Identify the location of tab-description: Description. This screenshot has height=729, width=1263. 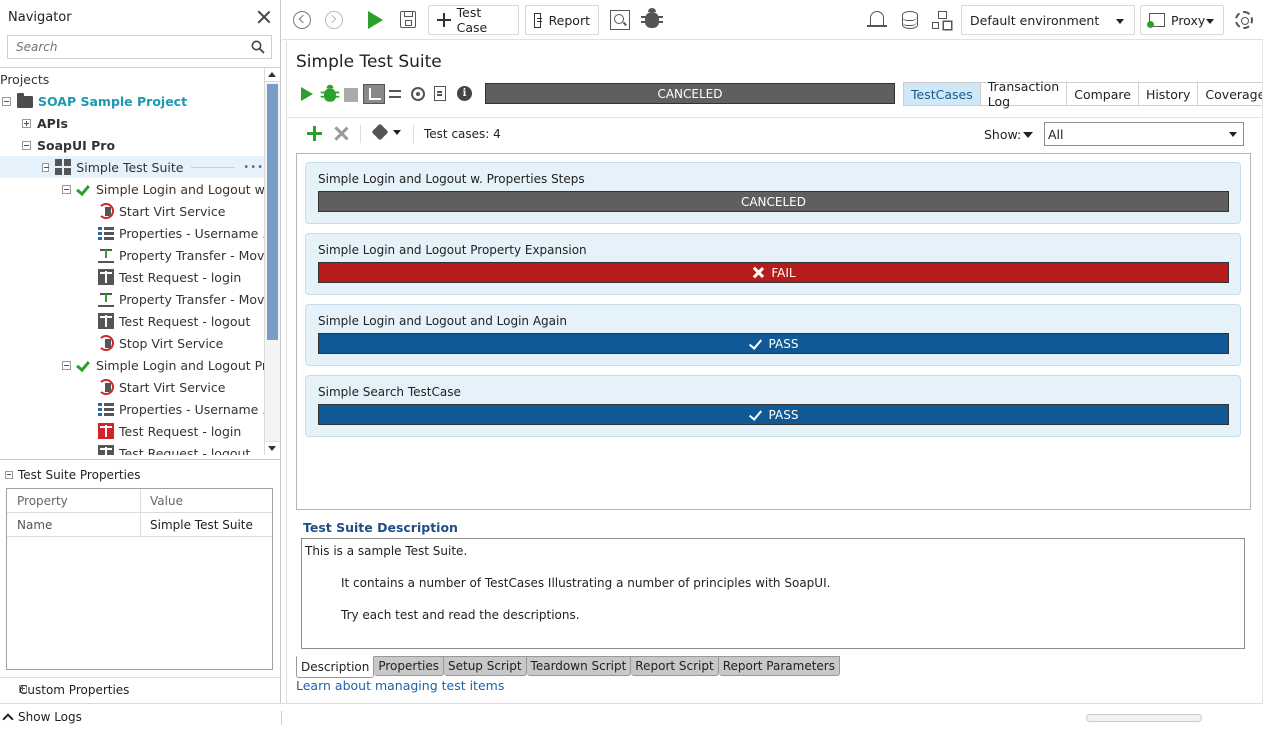
(335, 667).